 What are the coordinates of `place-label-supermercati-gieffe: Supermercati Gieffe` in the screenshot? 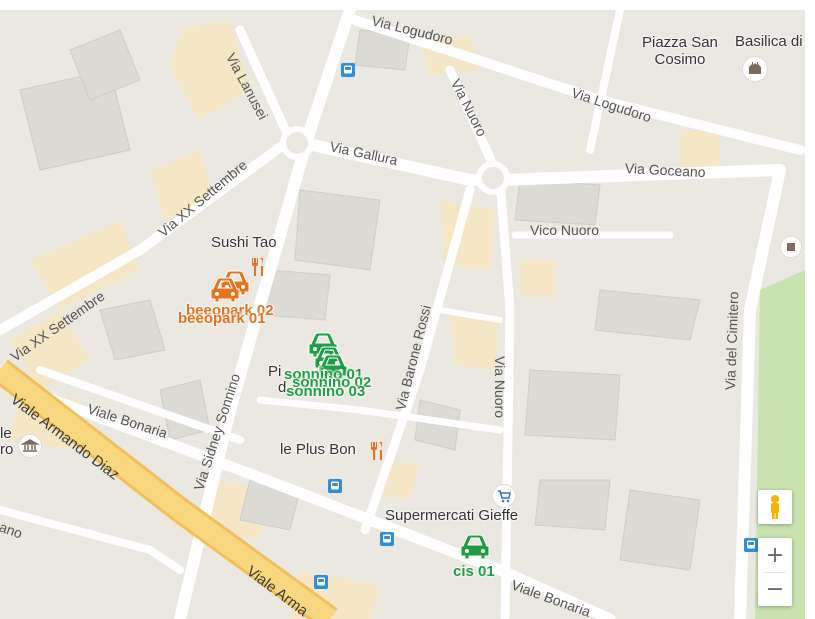 It's located at (451, 516).